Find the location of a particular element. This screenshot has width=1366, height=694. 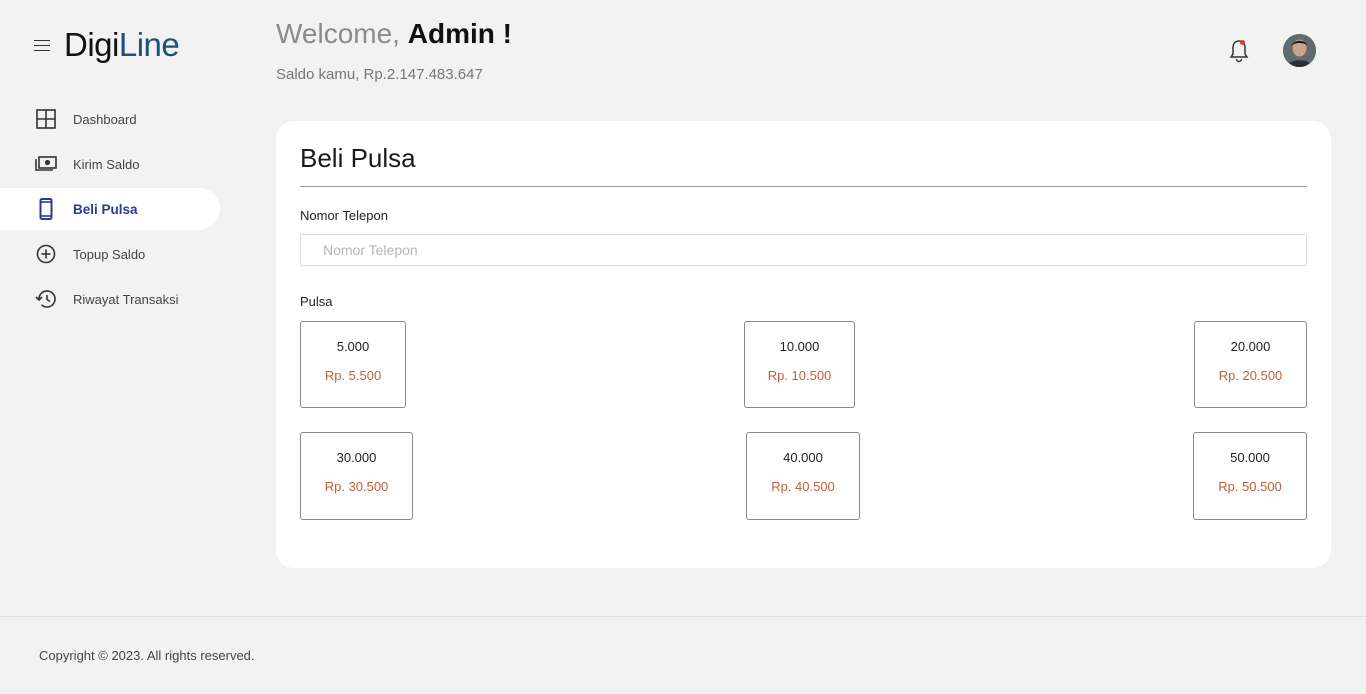

pulsa-option-10000: 10.000 Rp. 10.500 is located at coordinates (799, 364).